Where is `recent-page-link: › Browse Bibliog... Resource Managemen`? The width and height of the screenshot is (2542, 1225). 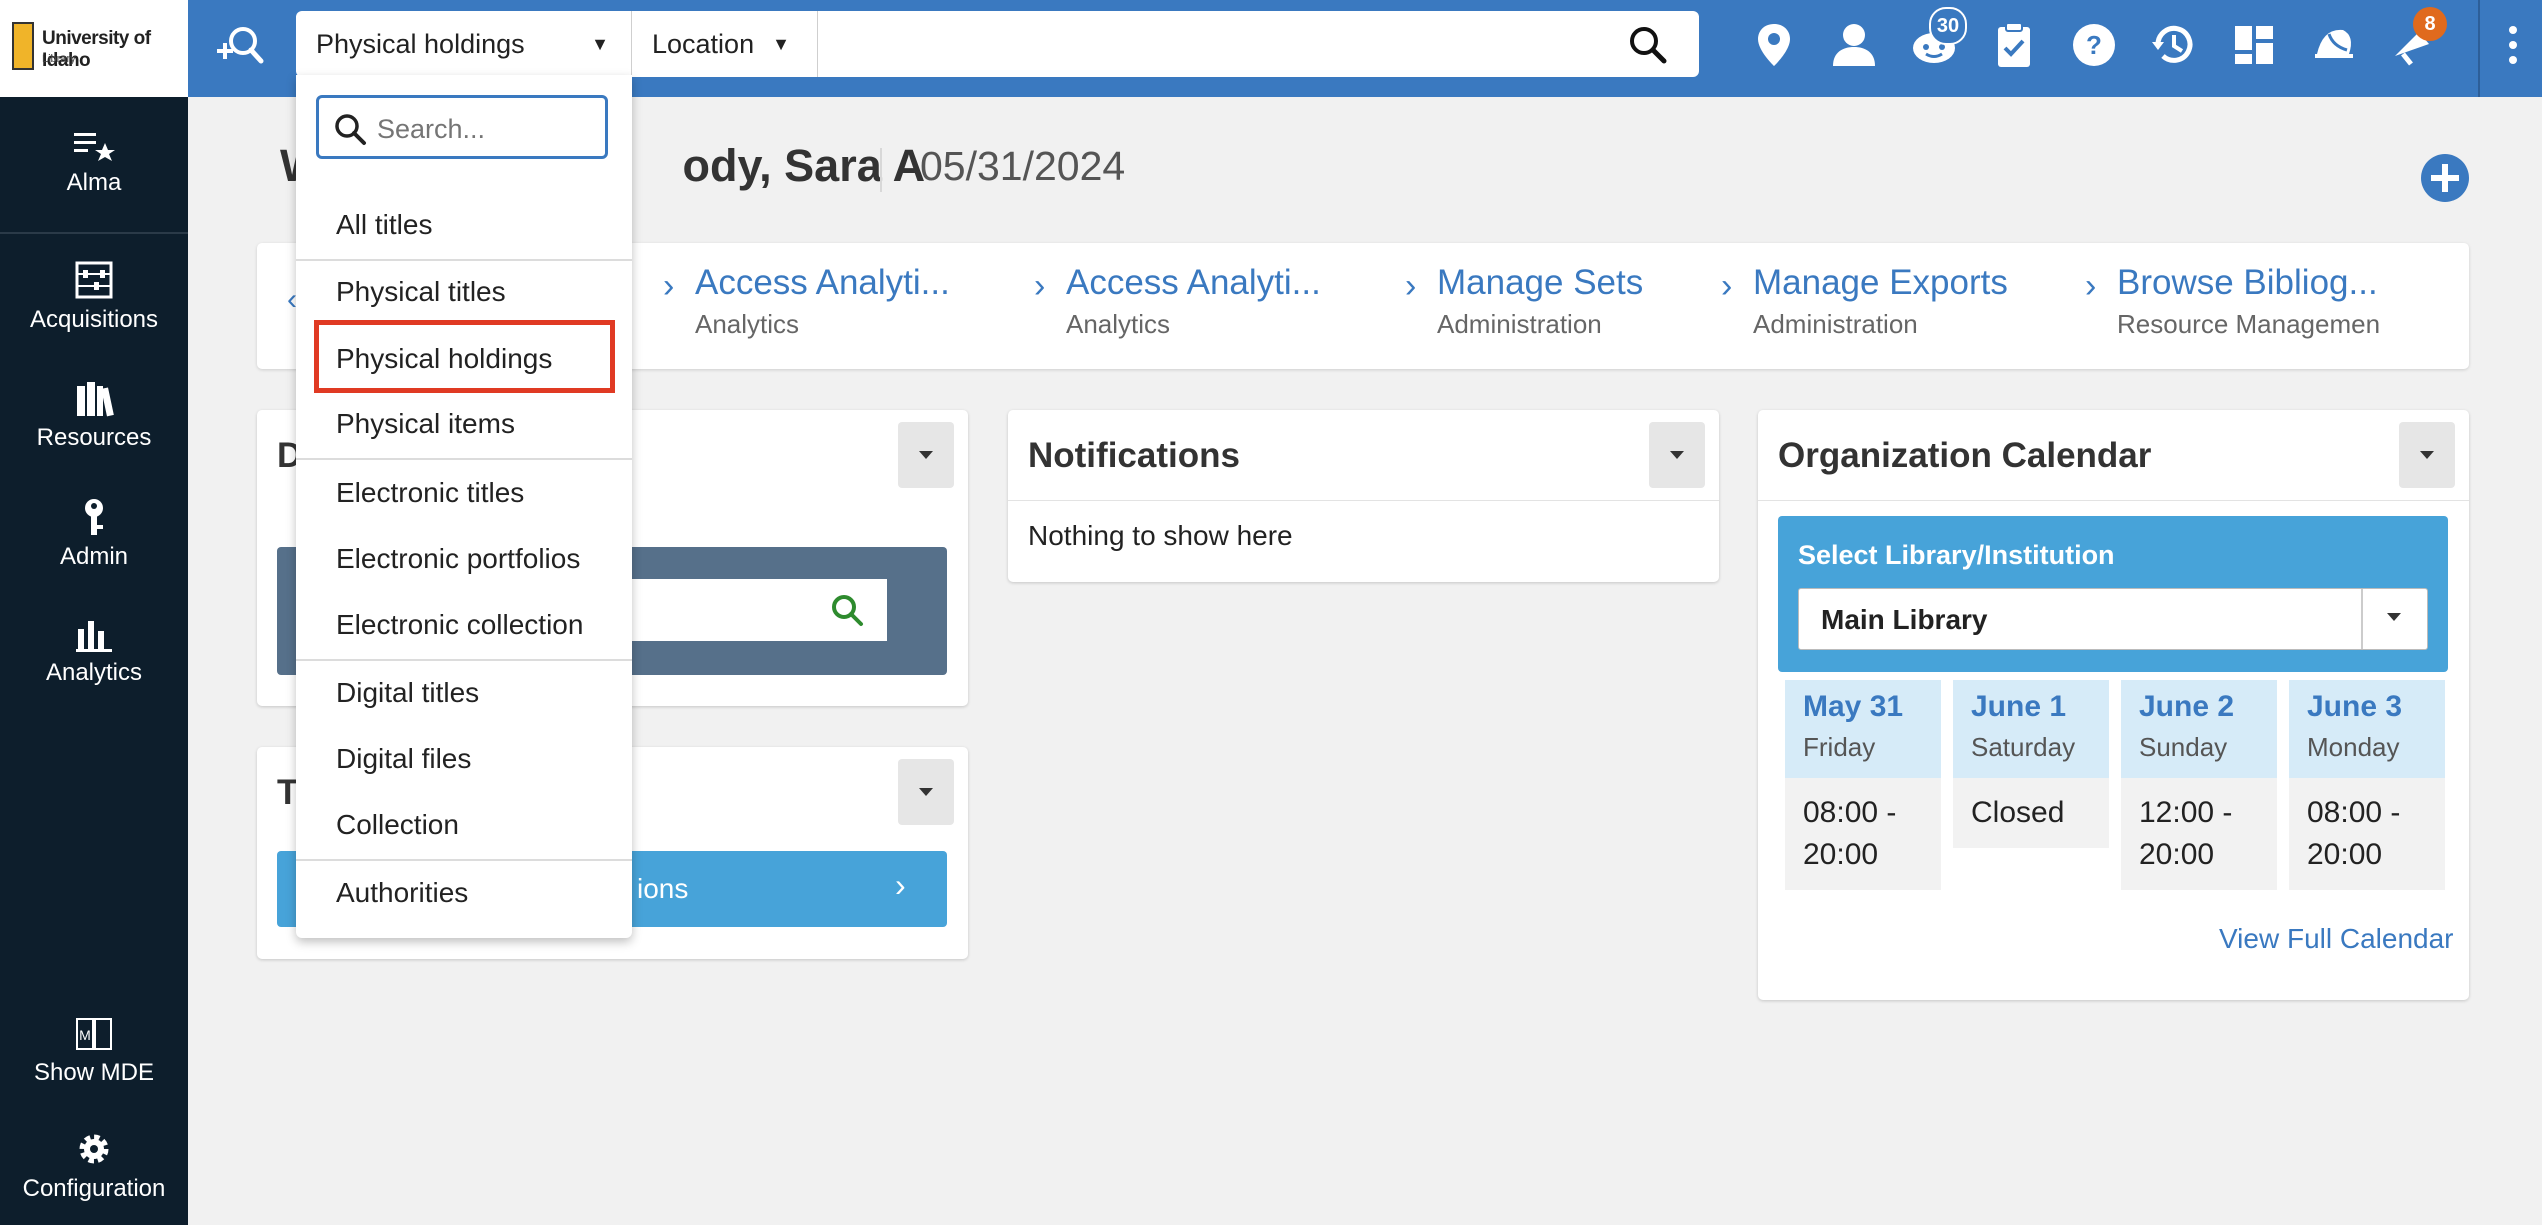 recent-page-link: › Browse Bibliog... Resource Managemen is located at coordinates (2232, 301).